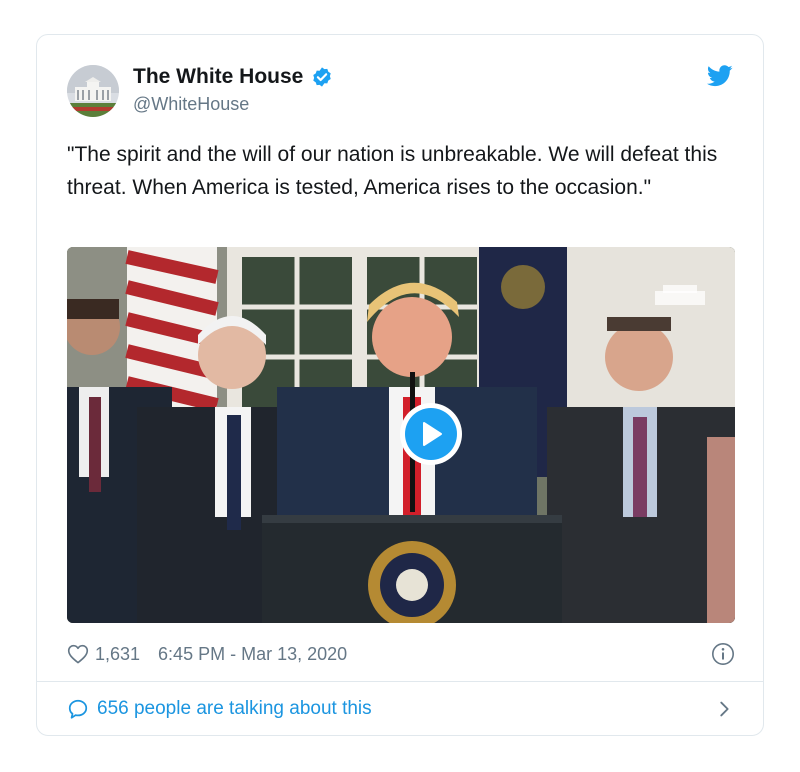 Image resolution: width=800 pixels, height=772 pixels. What do you see at coordinates (720, 76) in the screenshot?
I see `twitter-bird-icon` at bounding box center [720, 76].